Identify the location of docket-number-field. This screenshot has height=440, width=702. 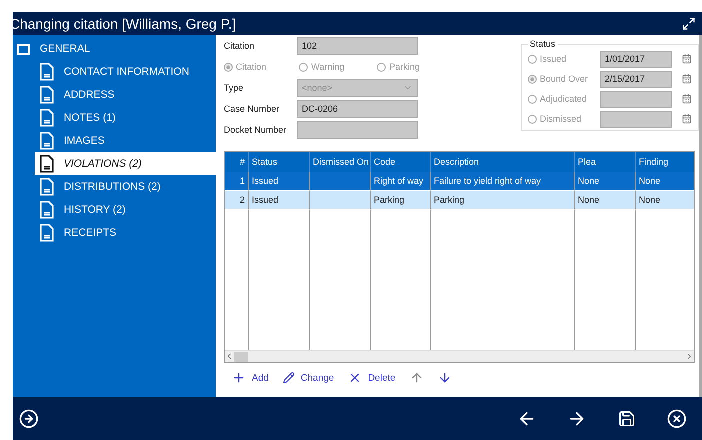
(357, 130).